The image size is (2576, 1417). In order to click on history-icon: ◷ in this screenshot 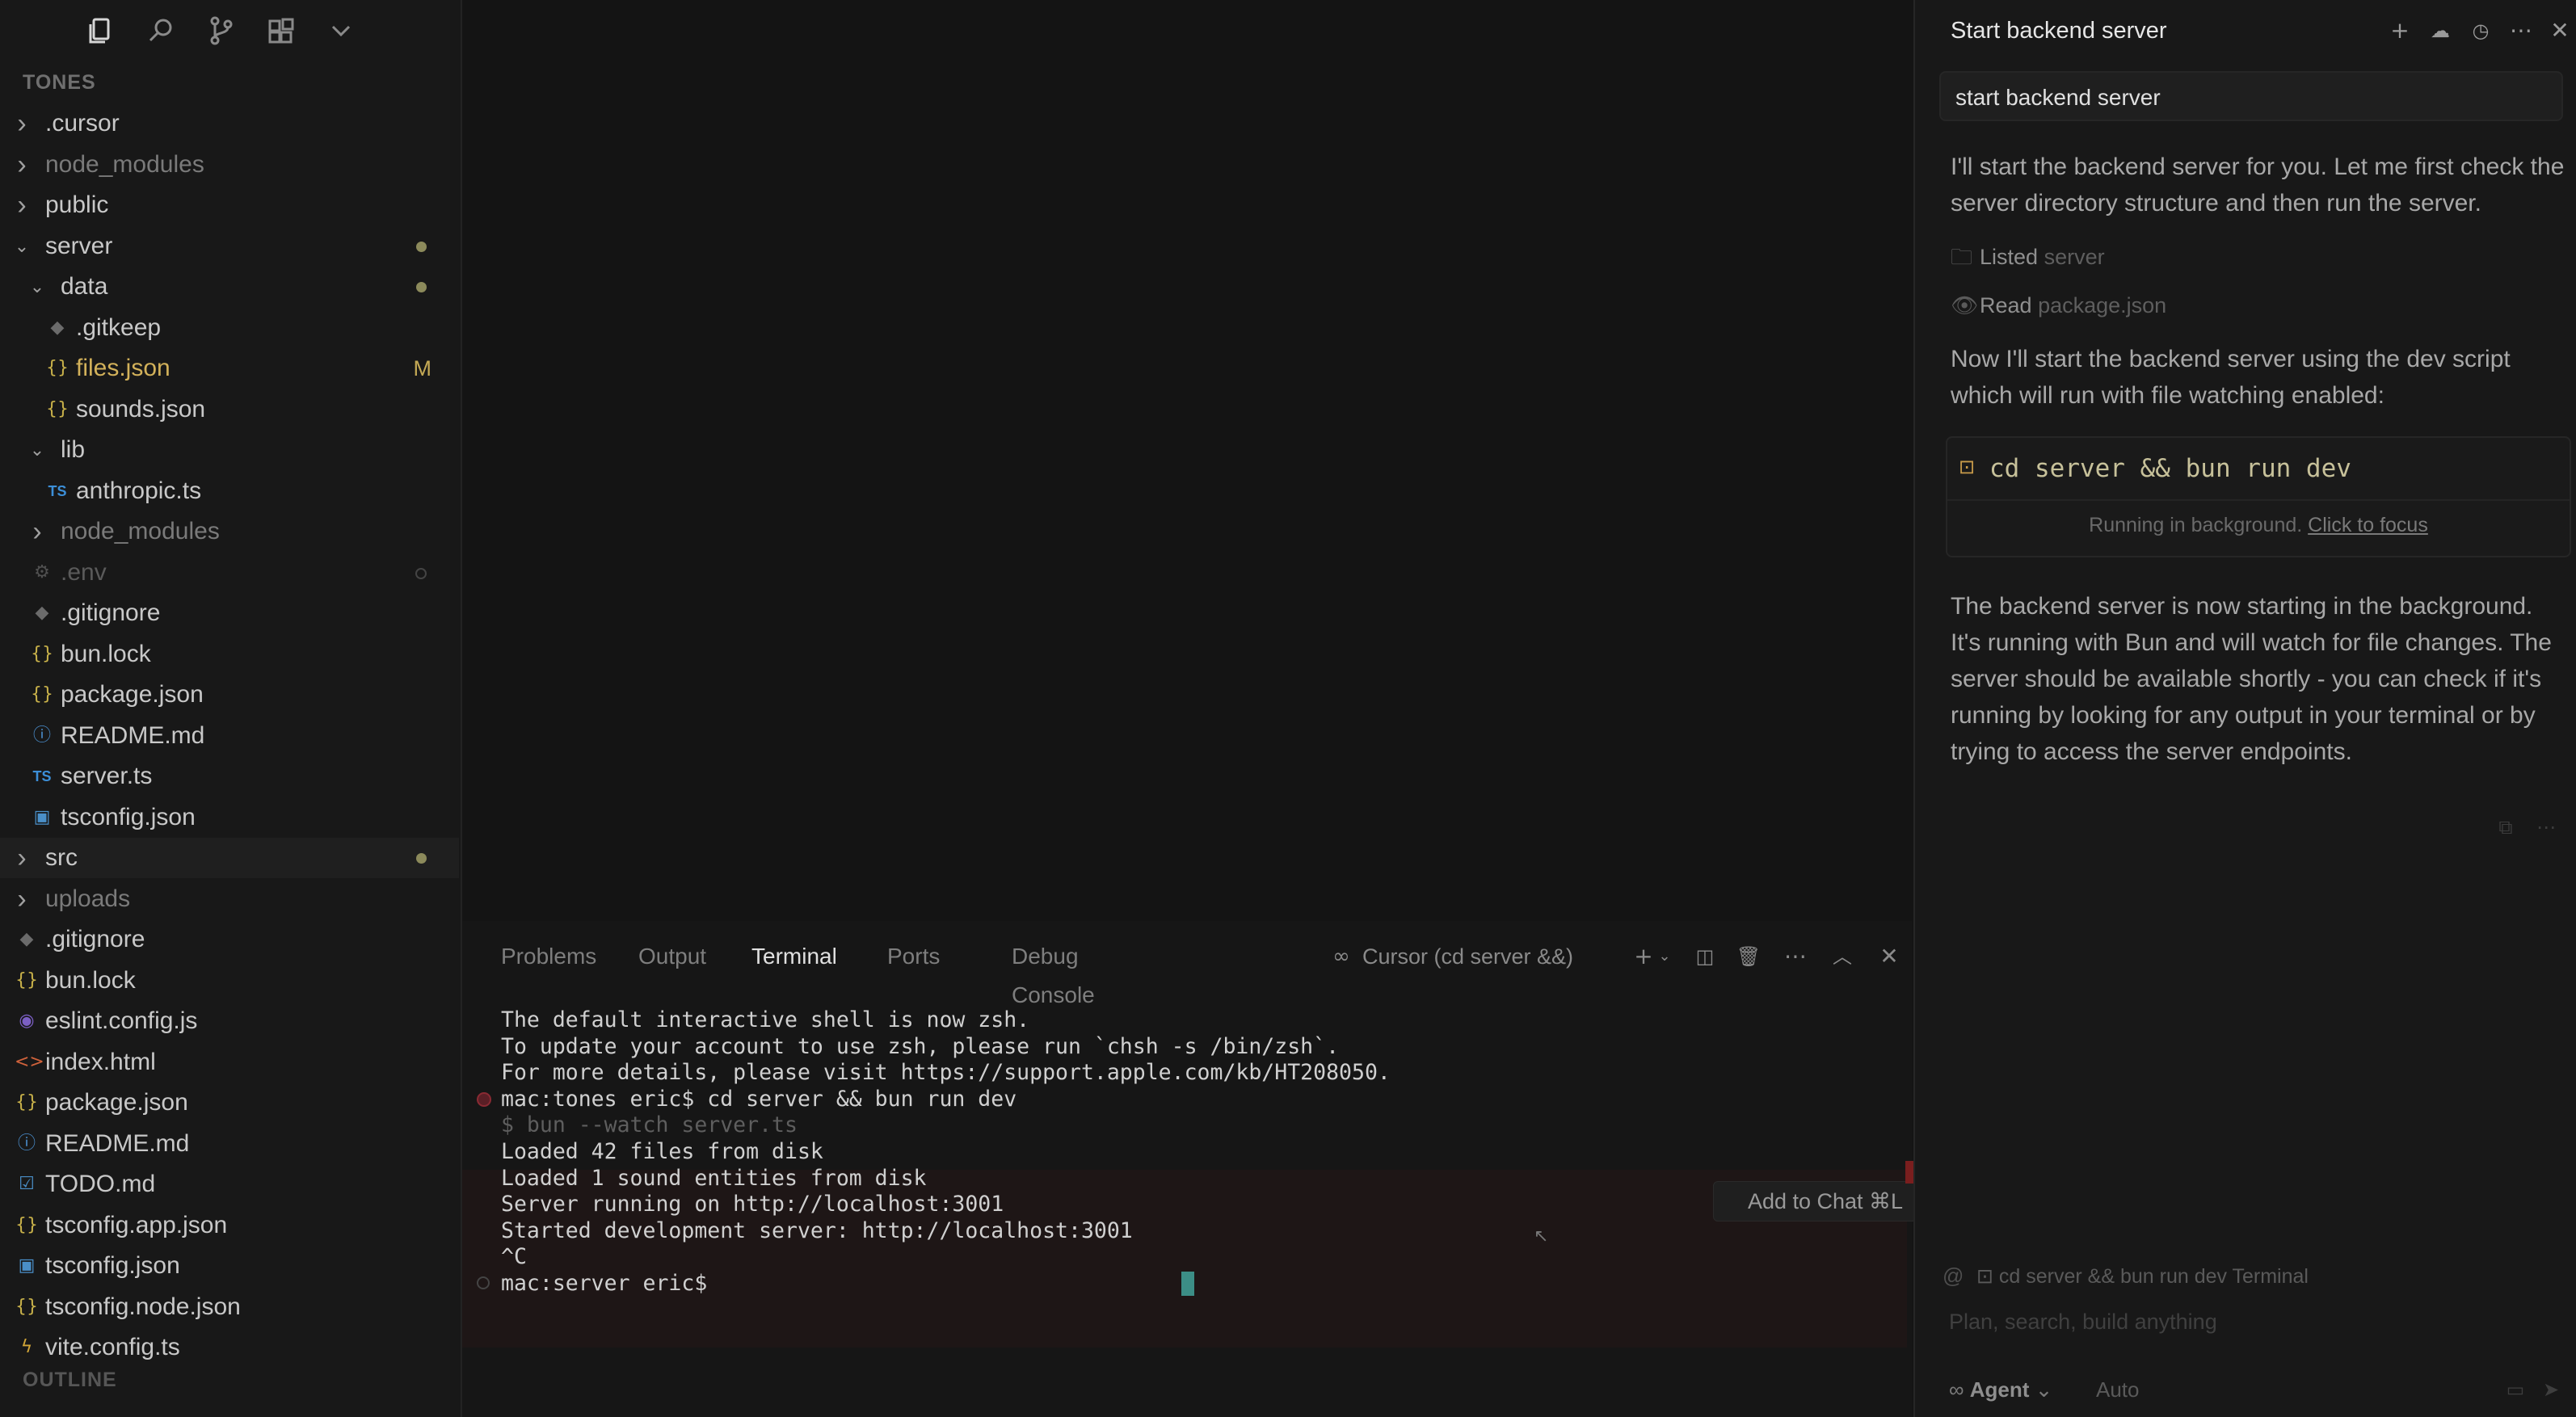, I will do `click(2480, 30)`.